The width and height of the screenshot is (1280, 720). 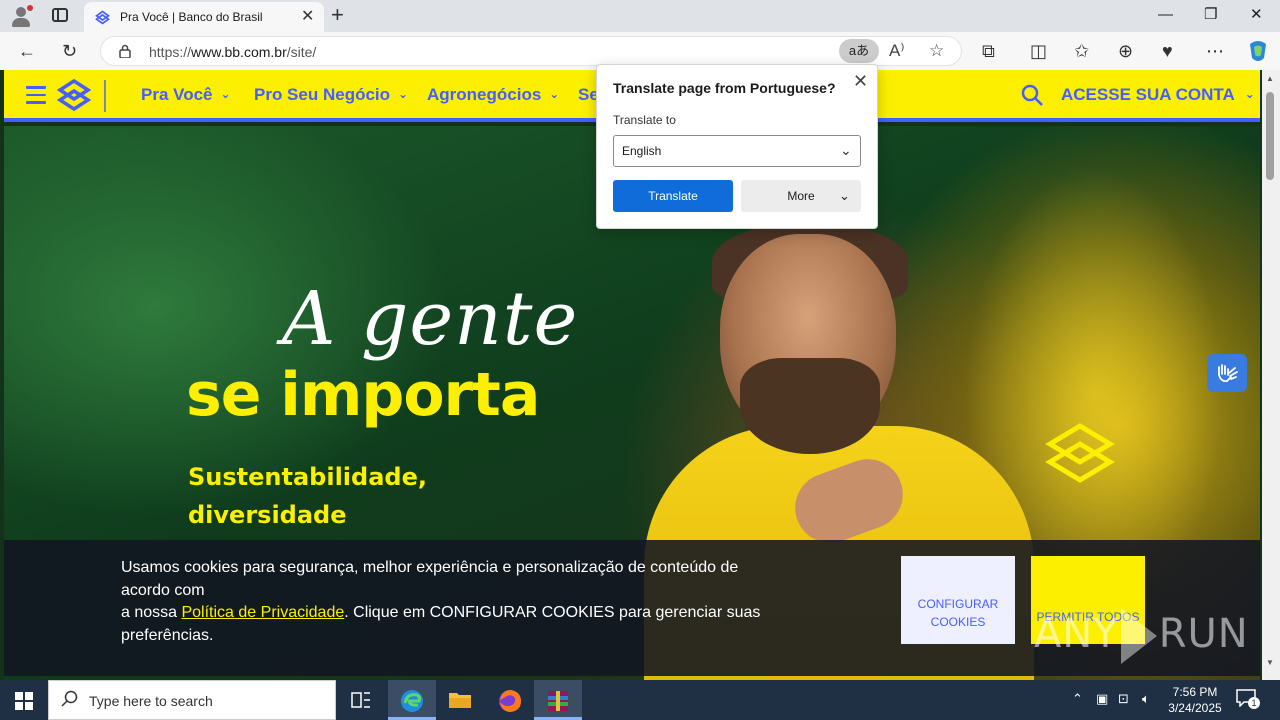 I want to click on tab-actions-icon, so click(x=60, y=15).